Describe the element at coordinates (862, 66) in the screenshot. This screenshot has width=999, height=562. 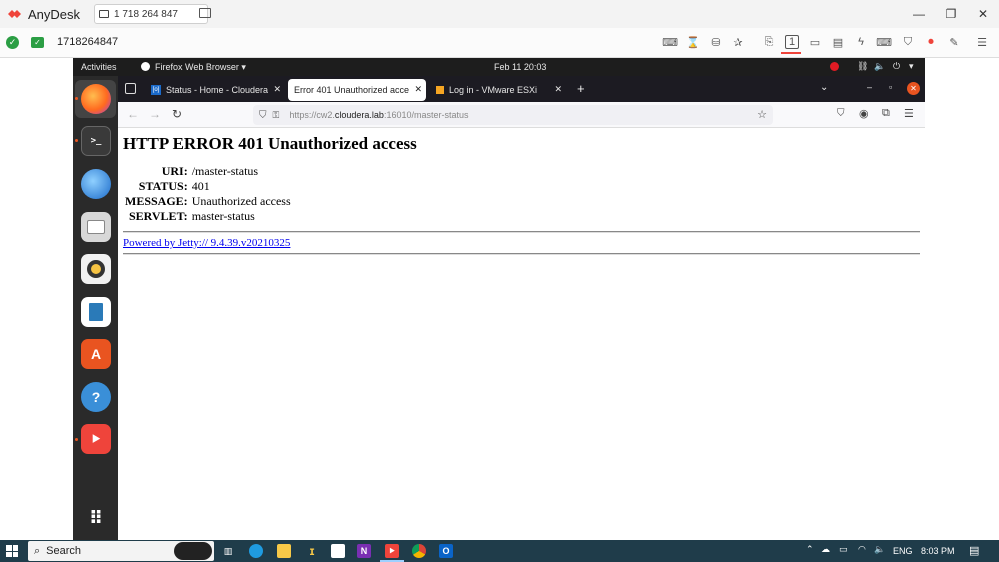
I see `network-icon: ⛓` at that location.